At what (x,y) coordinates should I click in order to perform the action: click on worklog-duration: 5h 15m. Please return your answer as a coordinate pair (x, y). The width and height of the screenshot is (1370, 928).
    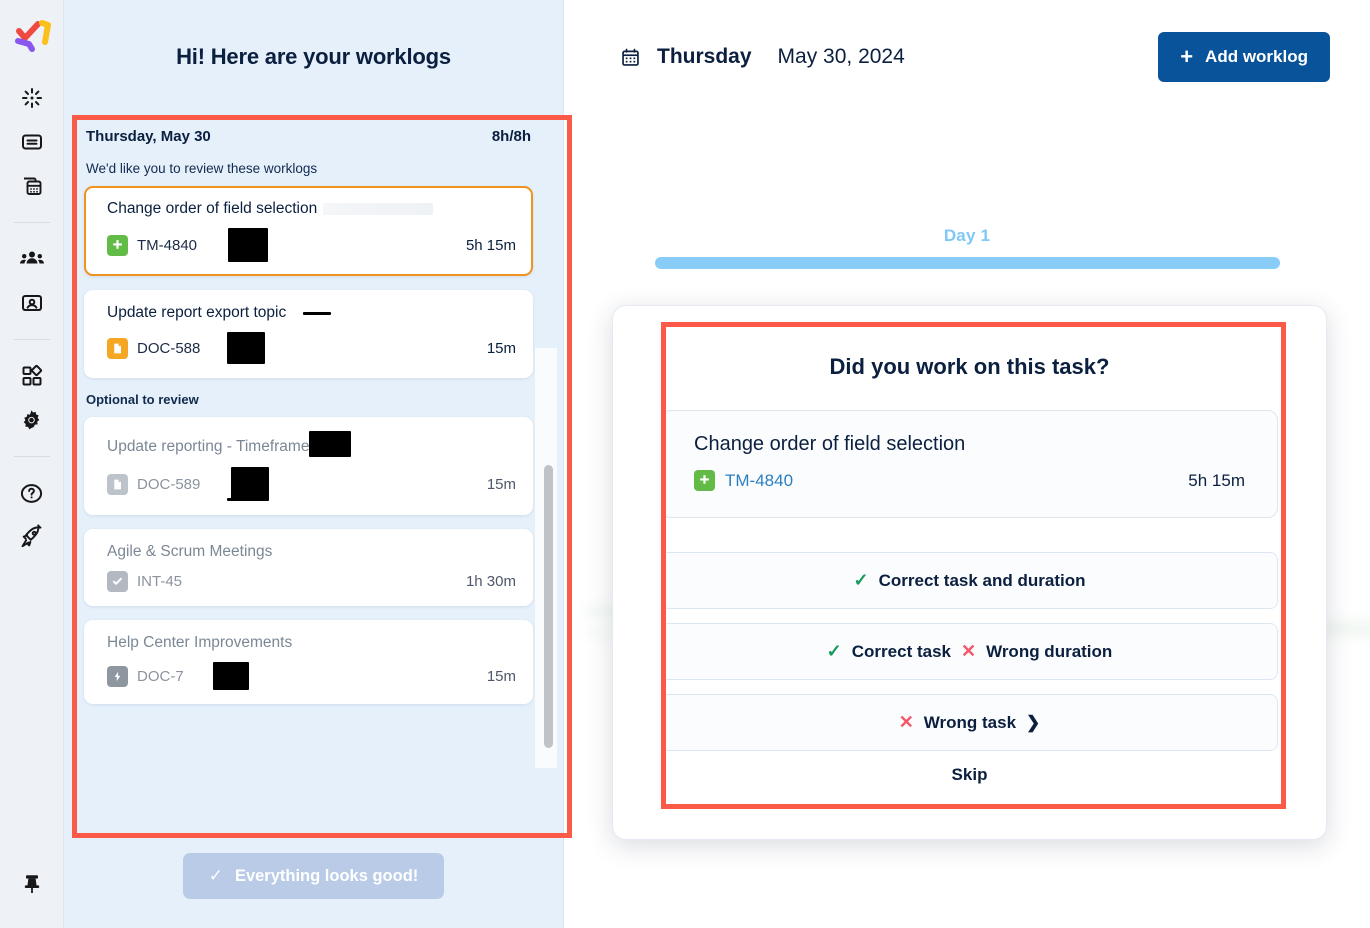
    Looking at the image, I should click on (490, 245).